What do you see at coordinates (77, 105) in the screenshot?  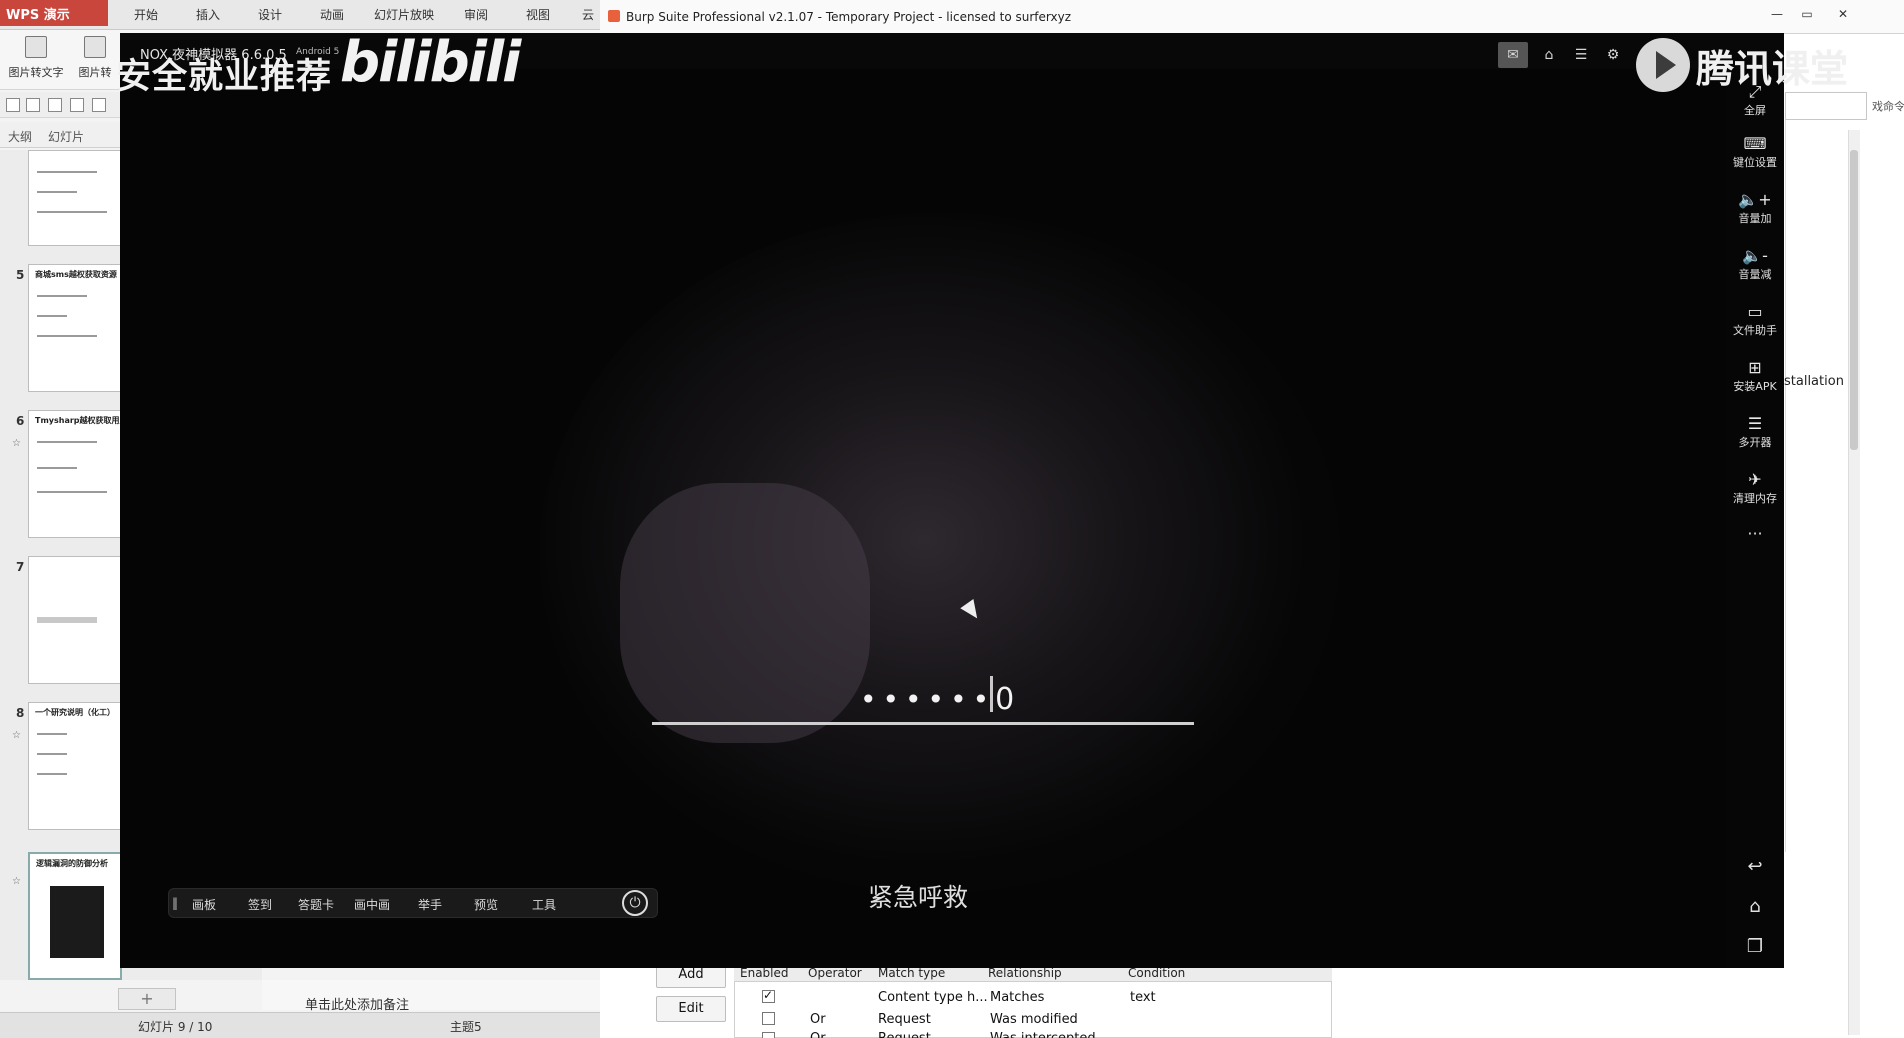 I see `print-icon` at bounding box center [77, 105].